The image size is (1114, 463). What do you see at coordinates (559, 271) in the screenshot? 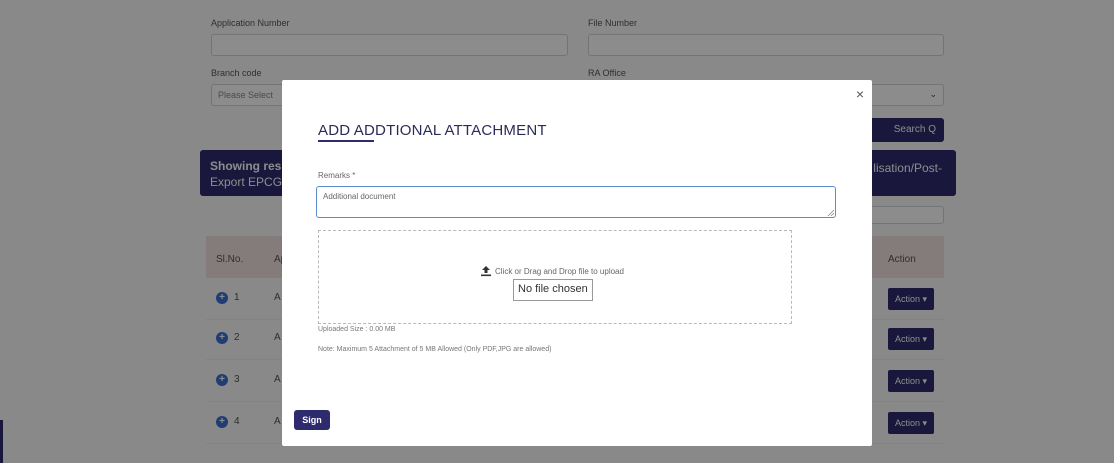
I see `upload-prompt: Click or Drag and Drop file to upload` at bounding box center [559, 271].